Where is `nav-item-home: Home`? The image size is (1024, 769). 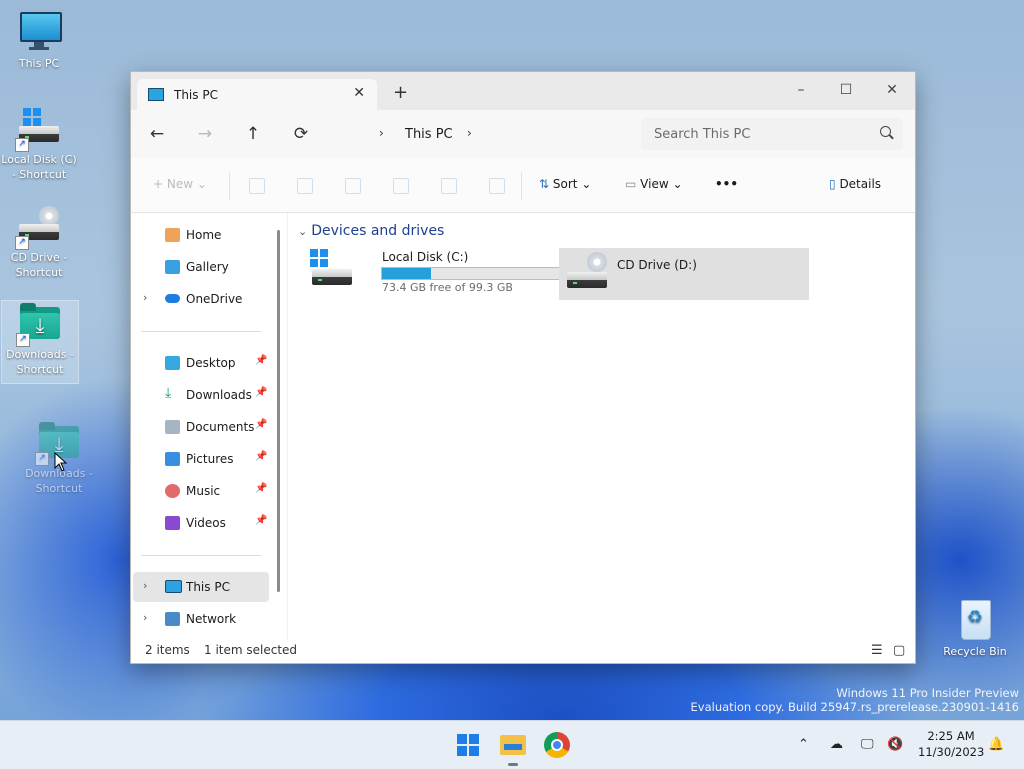
nav-item-home: Home is located at coordinates (201, 235).